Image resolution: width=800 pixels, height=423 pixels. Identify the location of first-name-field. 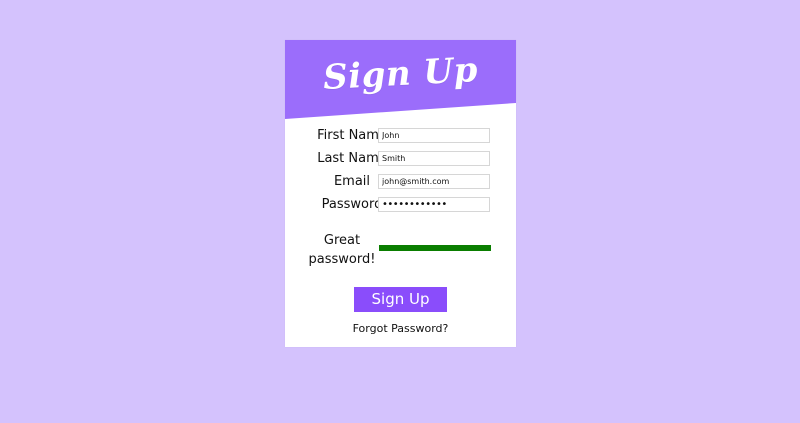
(434, 135).